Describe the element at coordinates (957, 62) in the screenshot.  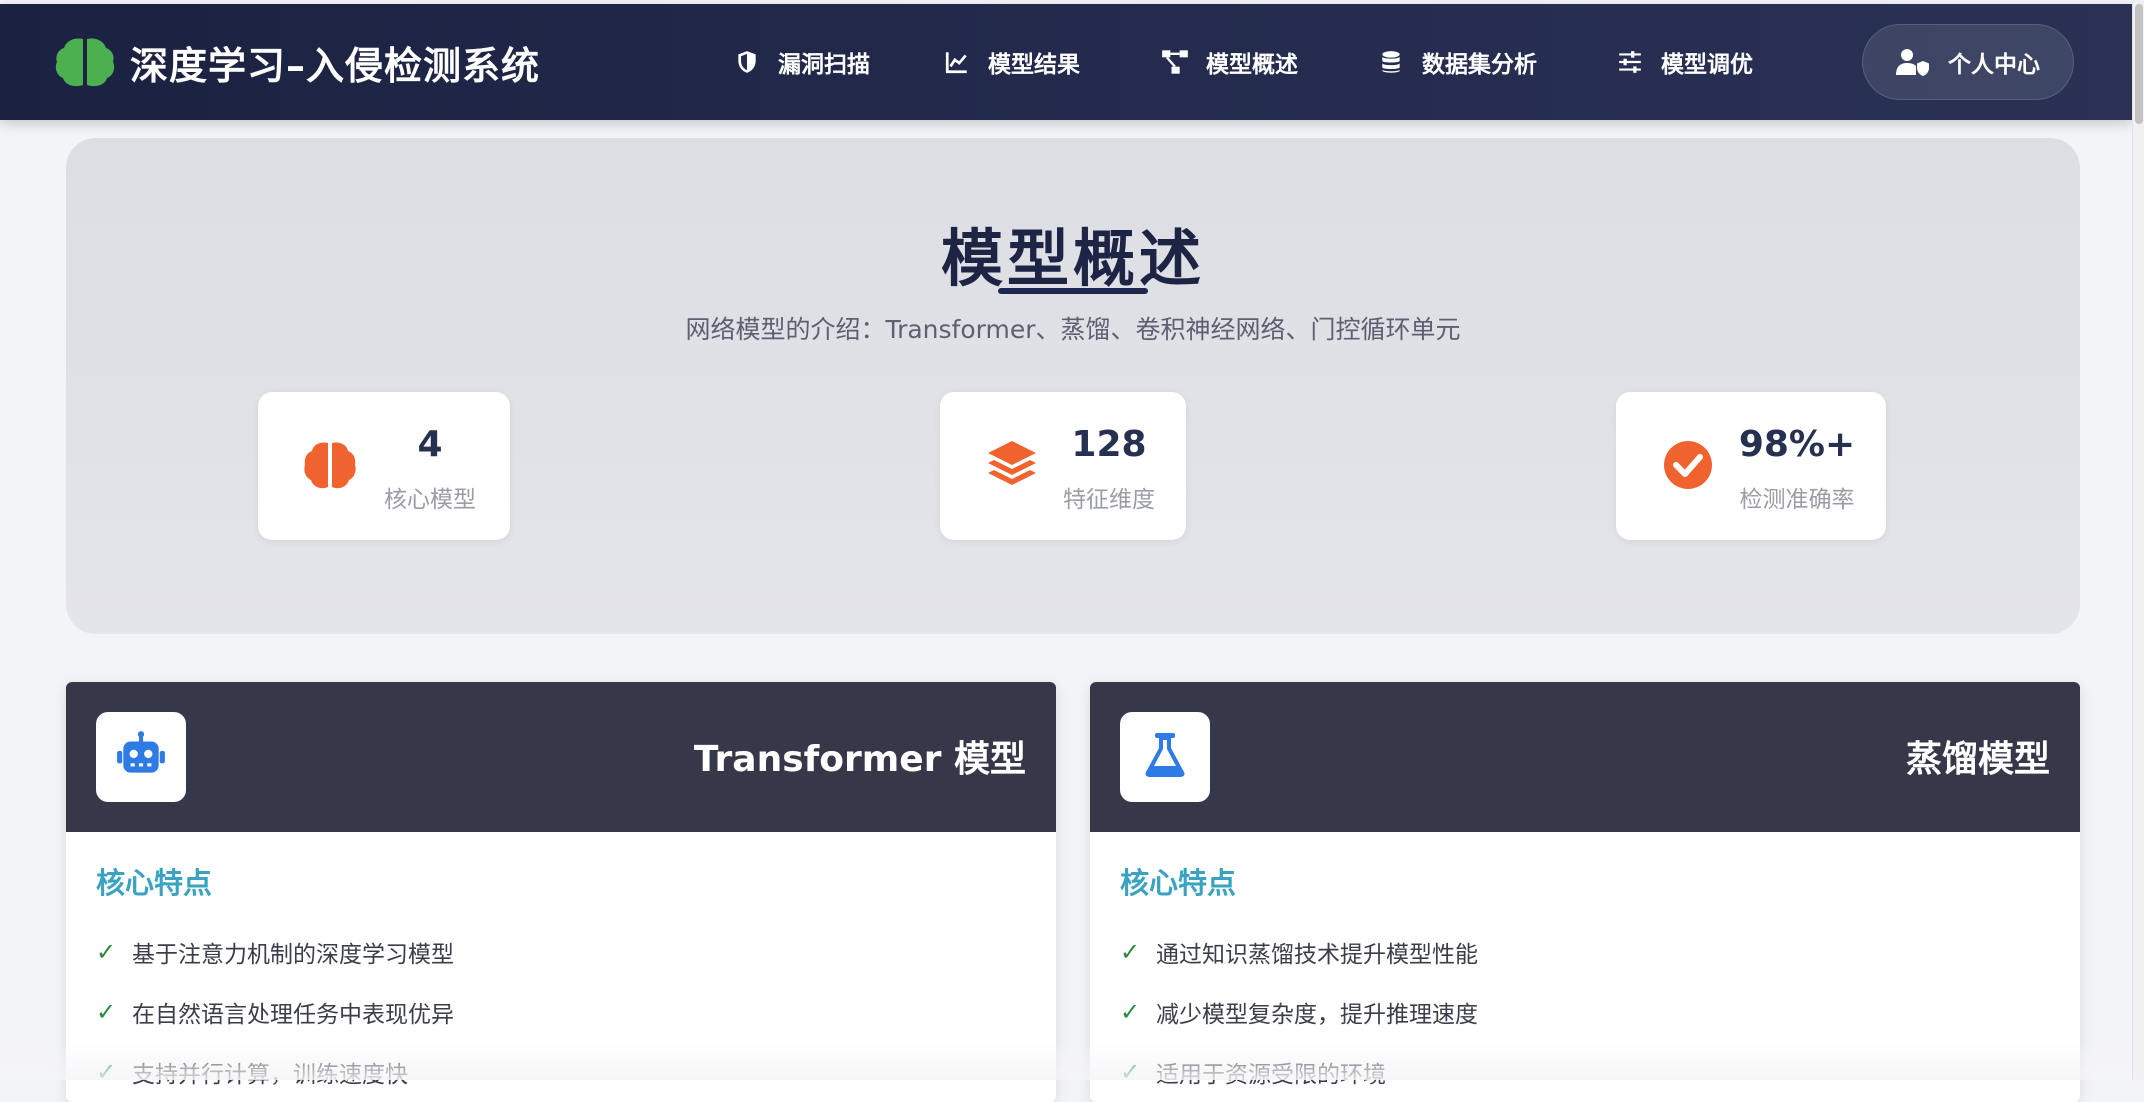
I see `line-chart-icon` at that location.